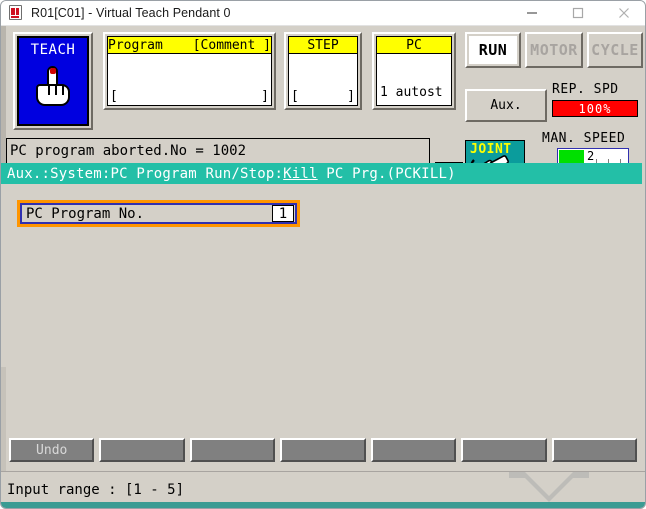  I want to click on hand-pointer-icon, so click(53, 85).